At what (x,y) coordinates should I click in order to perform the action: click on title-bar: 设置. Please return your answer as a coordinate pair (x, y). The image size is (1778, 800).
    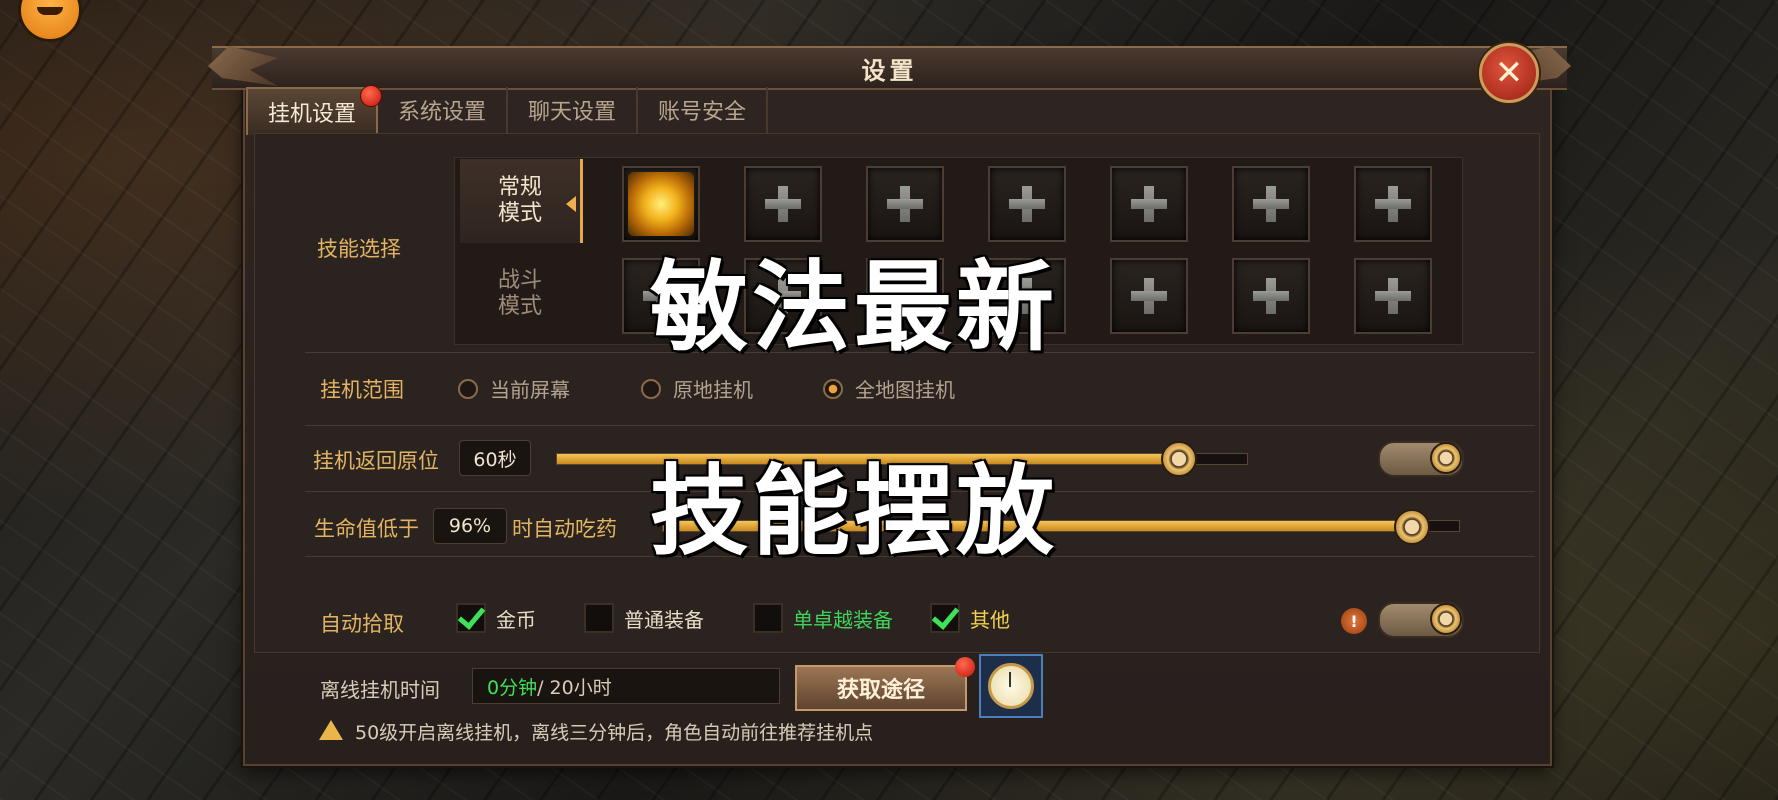
    Looking at the image, I should click on (889, 68).